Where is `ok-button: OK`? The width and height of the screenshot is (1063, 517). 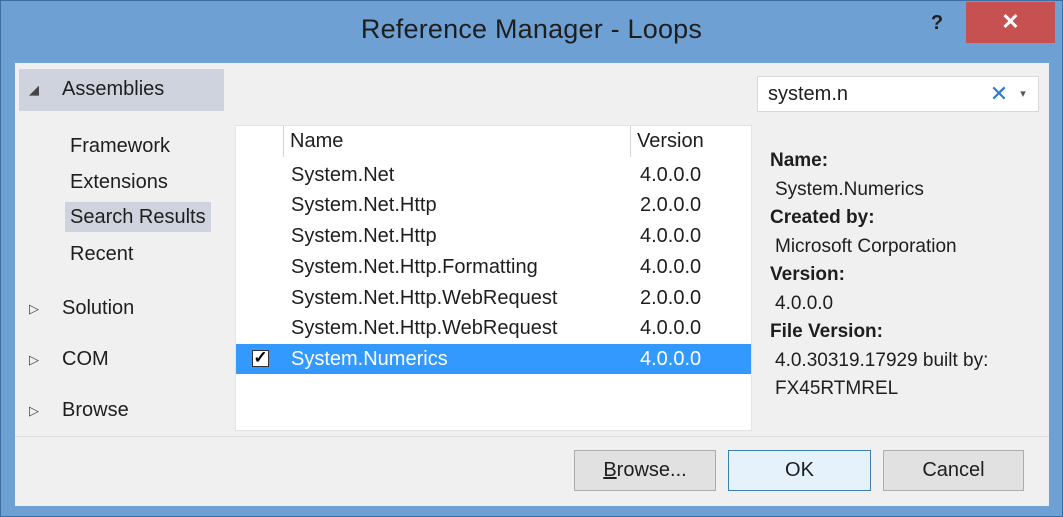
ok-button: OK is located at coordinates (799, 470).